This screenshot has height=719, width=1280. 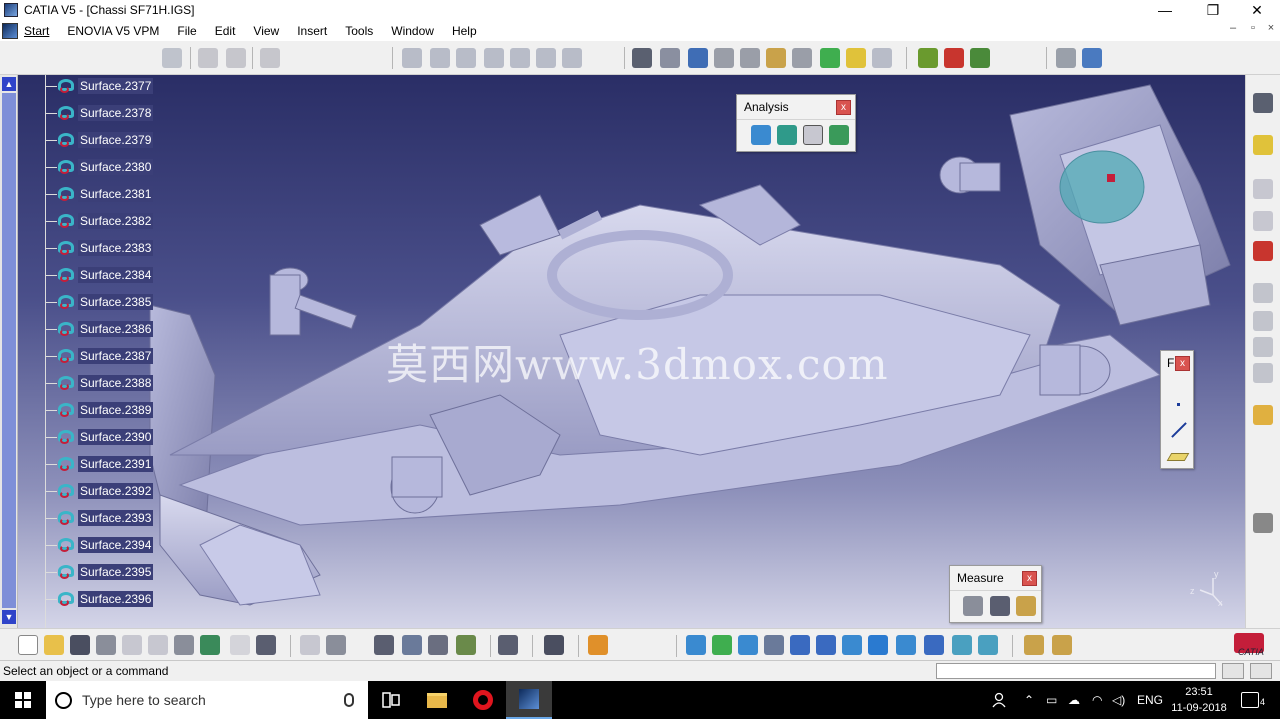 I want to click on tree-item: Surface.2389, so click(x=99, y=410).